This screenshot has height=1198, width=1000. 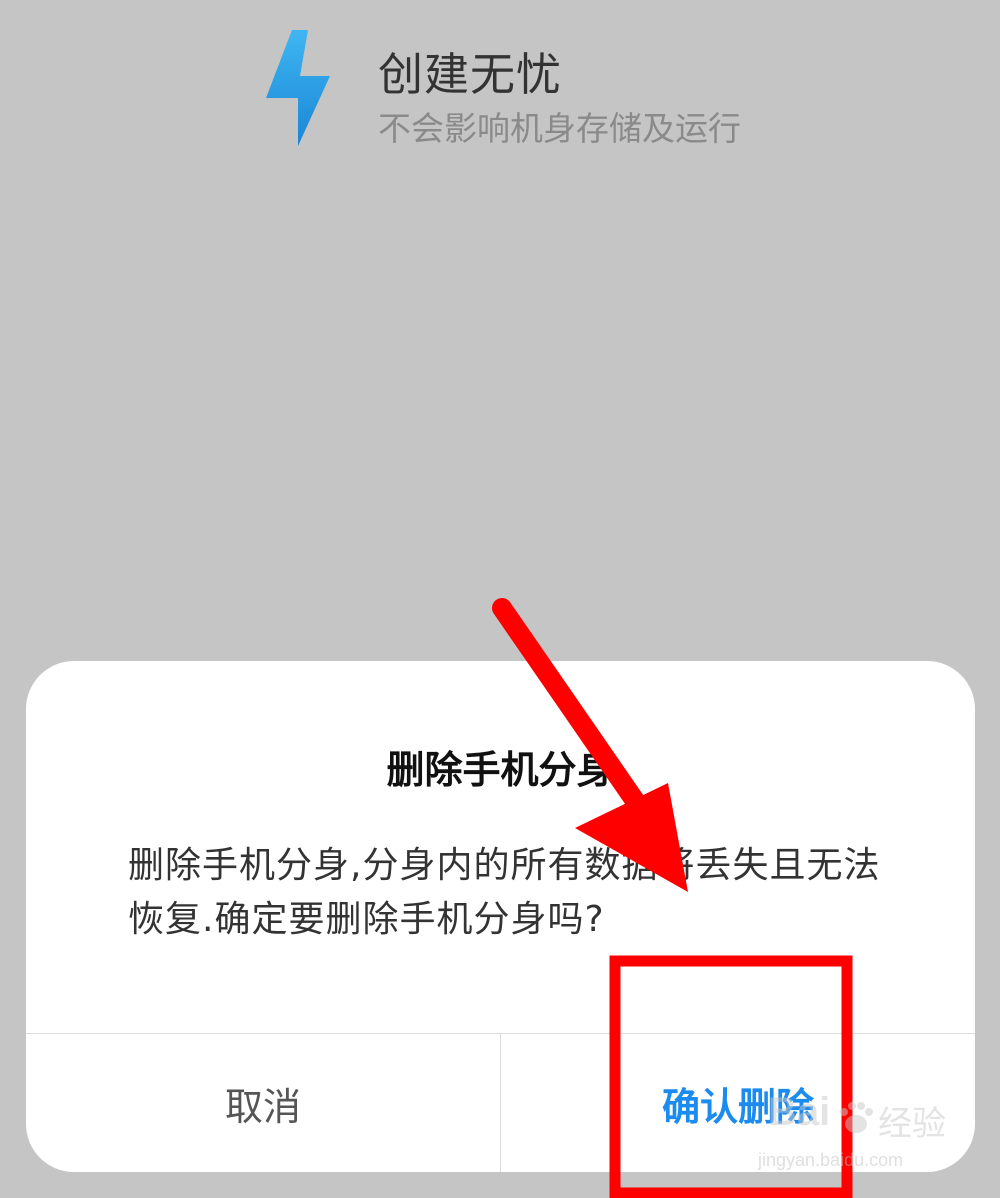 I want to click on paw-icon, so click(x=856, y=1117).